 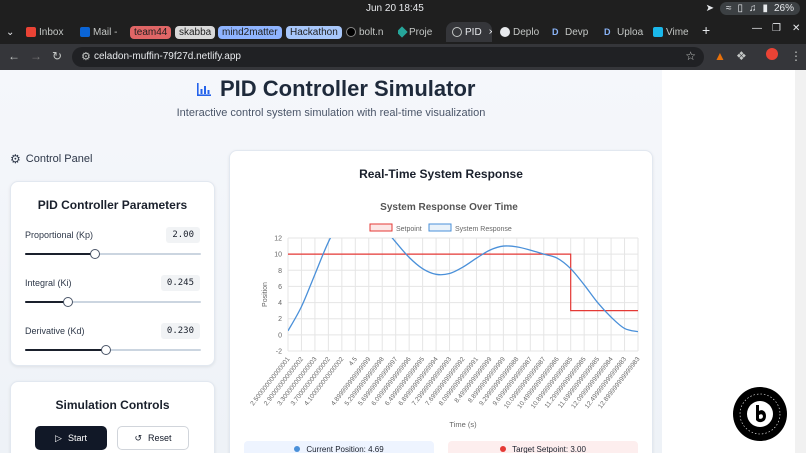 I want to click on menu-kebab-icon: ⋮, so click(x=796, y=56).